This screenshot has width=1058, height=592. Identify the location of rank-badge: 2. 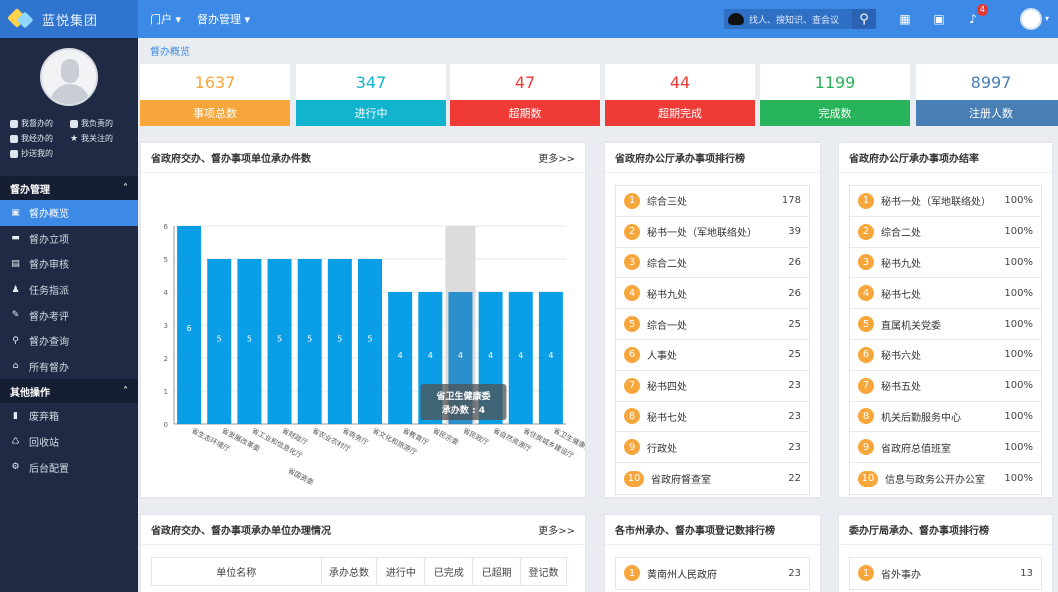
(866, 231).